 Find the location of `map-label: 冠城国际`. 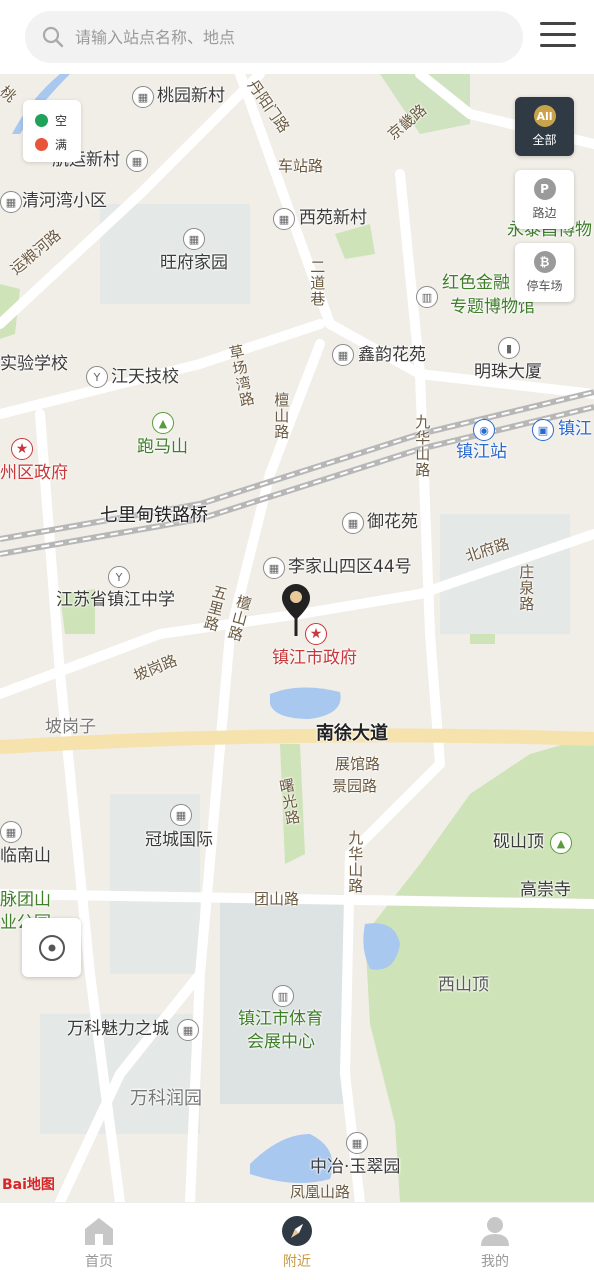

map-label: 冠城国际 is located at coordinates (179, 840).